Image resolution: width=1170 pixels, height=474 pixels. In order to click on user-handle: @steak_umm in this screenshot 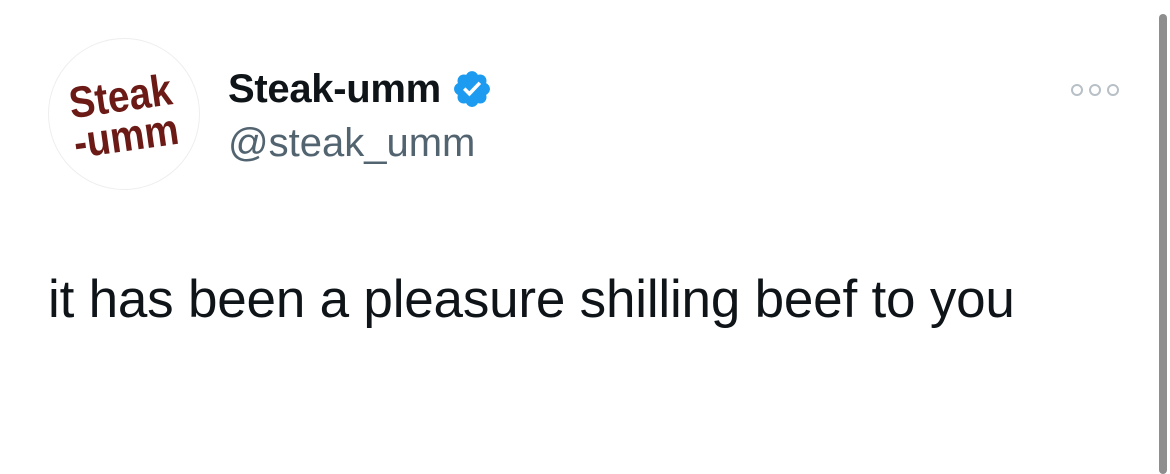, I will do `click(351, 143)`.